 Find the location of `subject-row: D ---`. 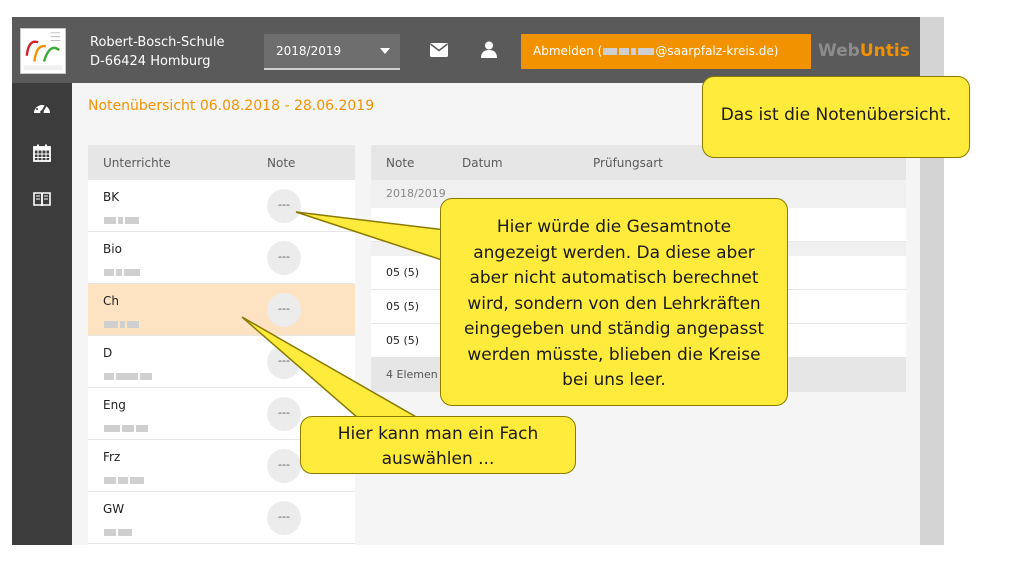

subject-row: D --- is located at coordinates (221, 362).